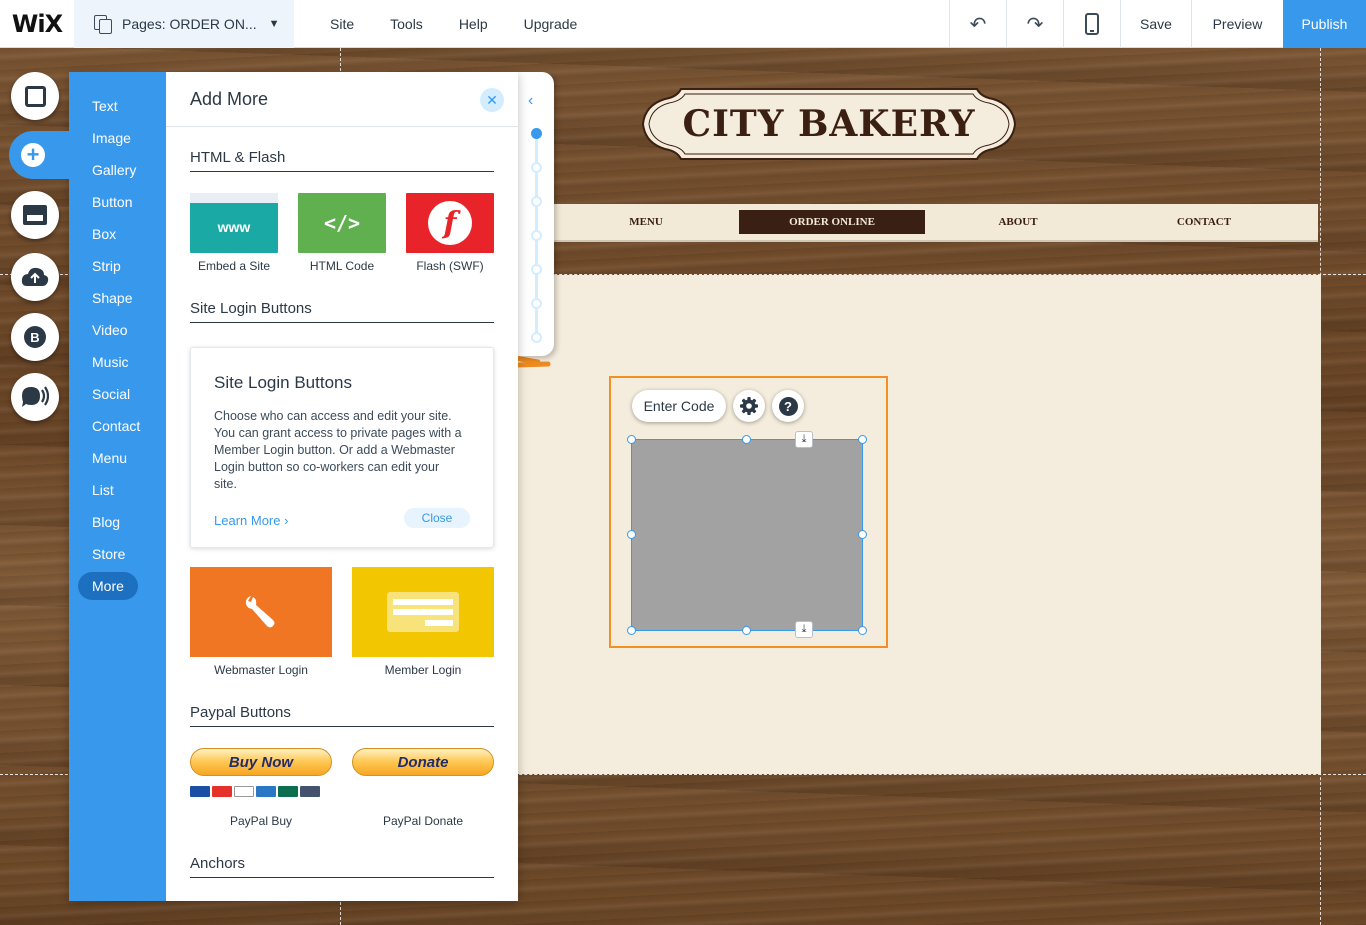 The image size is (1366, 925). Describe the element at coordinates (536, 133) in the screenshot. I see `scroll-dot-active` at that location.